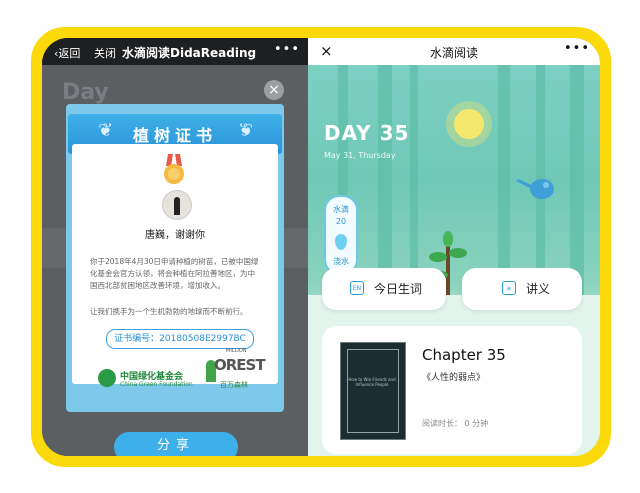 The image size is (640, 493). Describe the element at coordinates (105, 53) in the screenshot. I see `close-link: 关闭` at that location.